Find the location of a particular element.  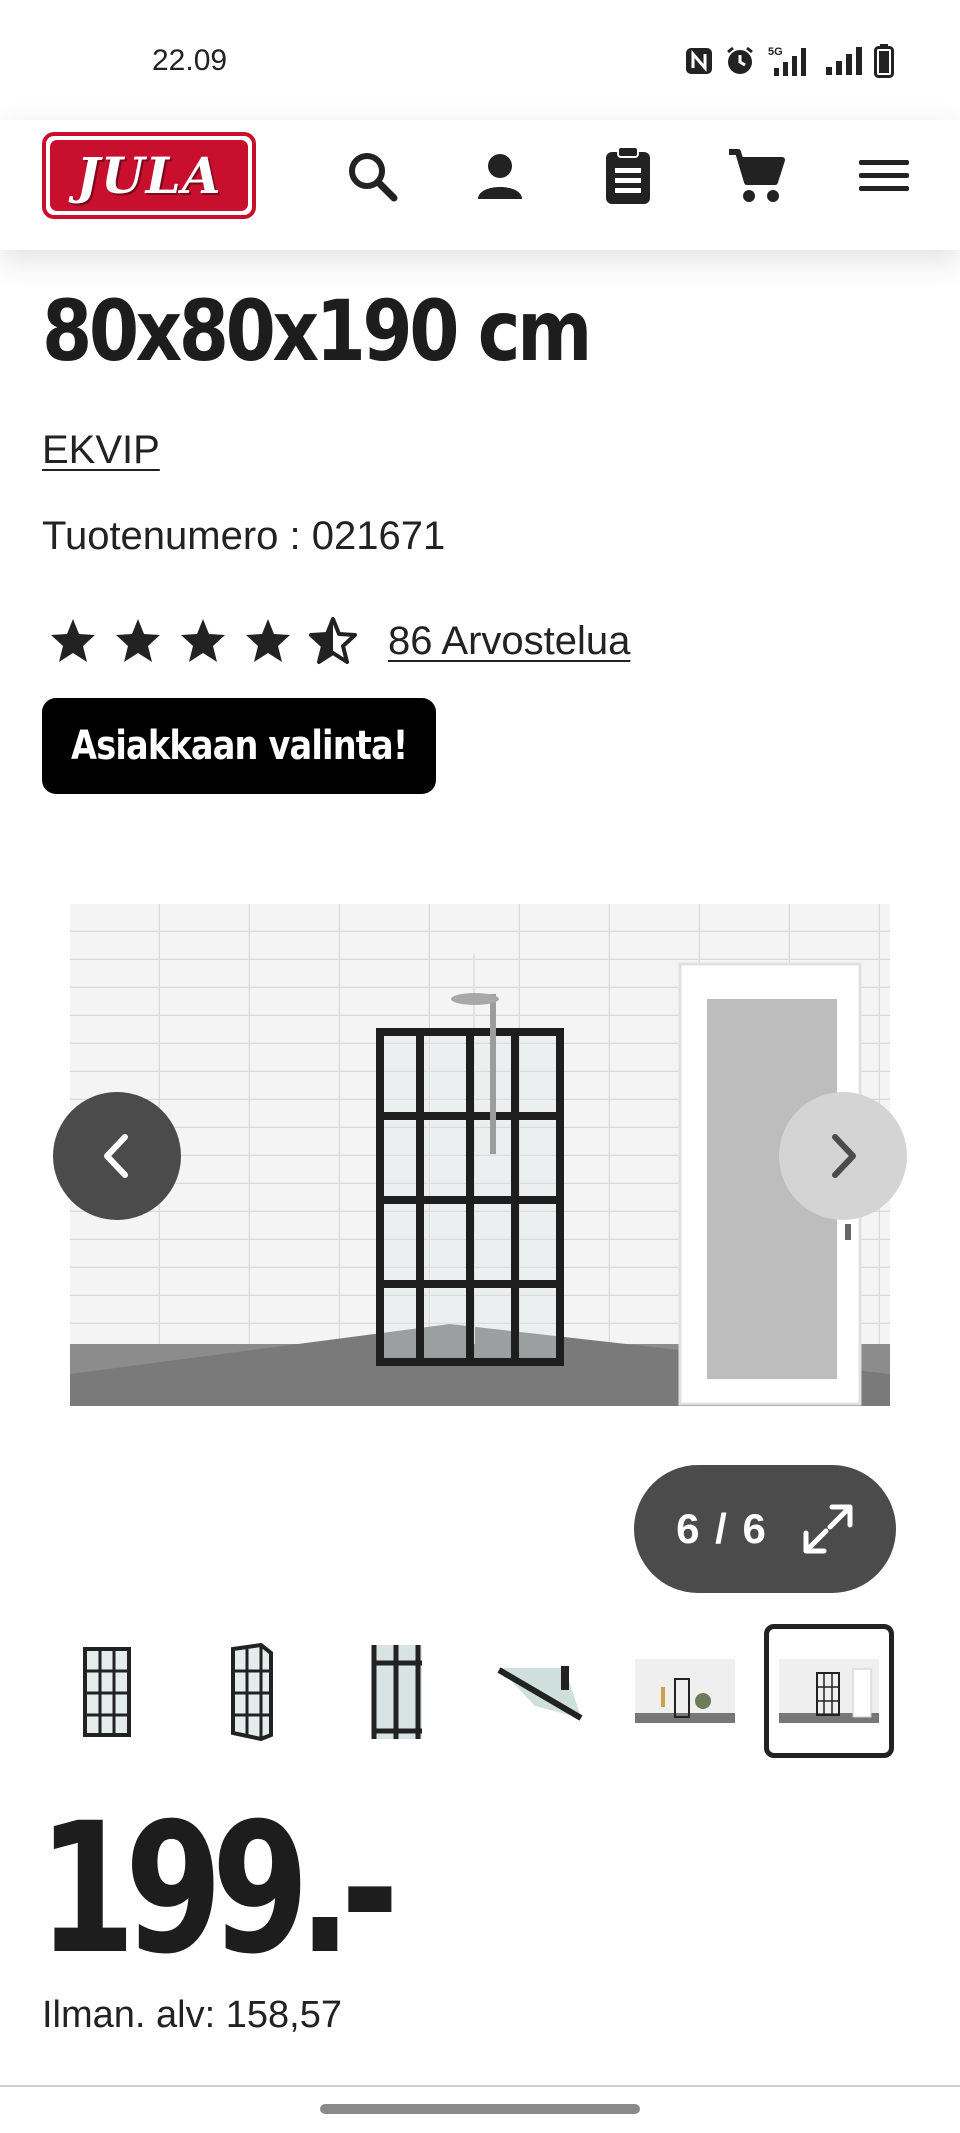

chevron-right-icon is located at coordinates (844, 1156).